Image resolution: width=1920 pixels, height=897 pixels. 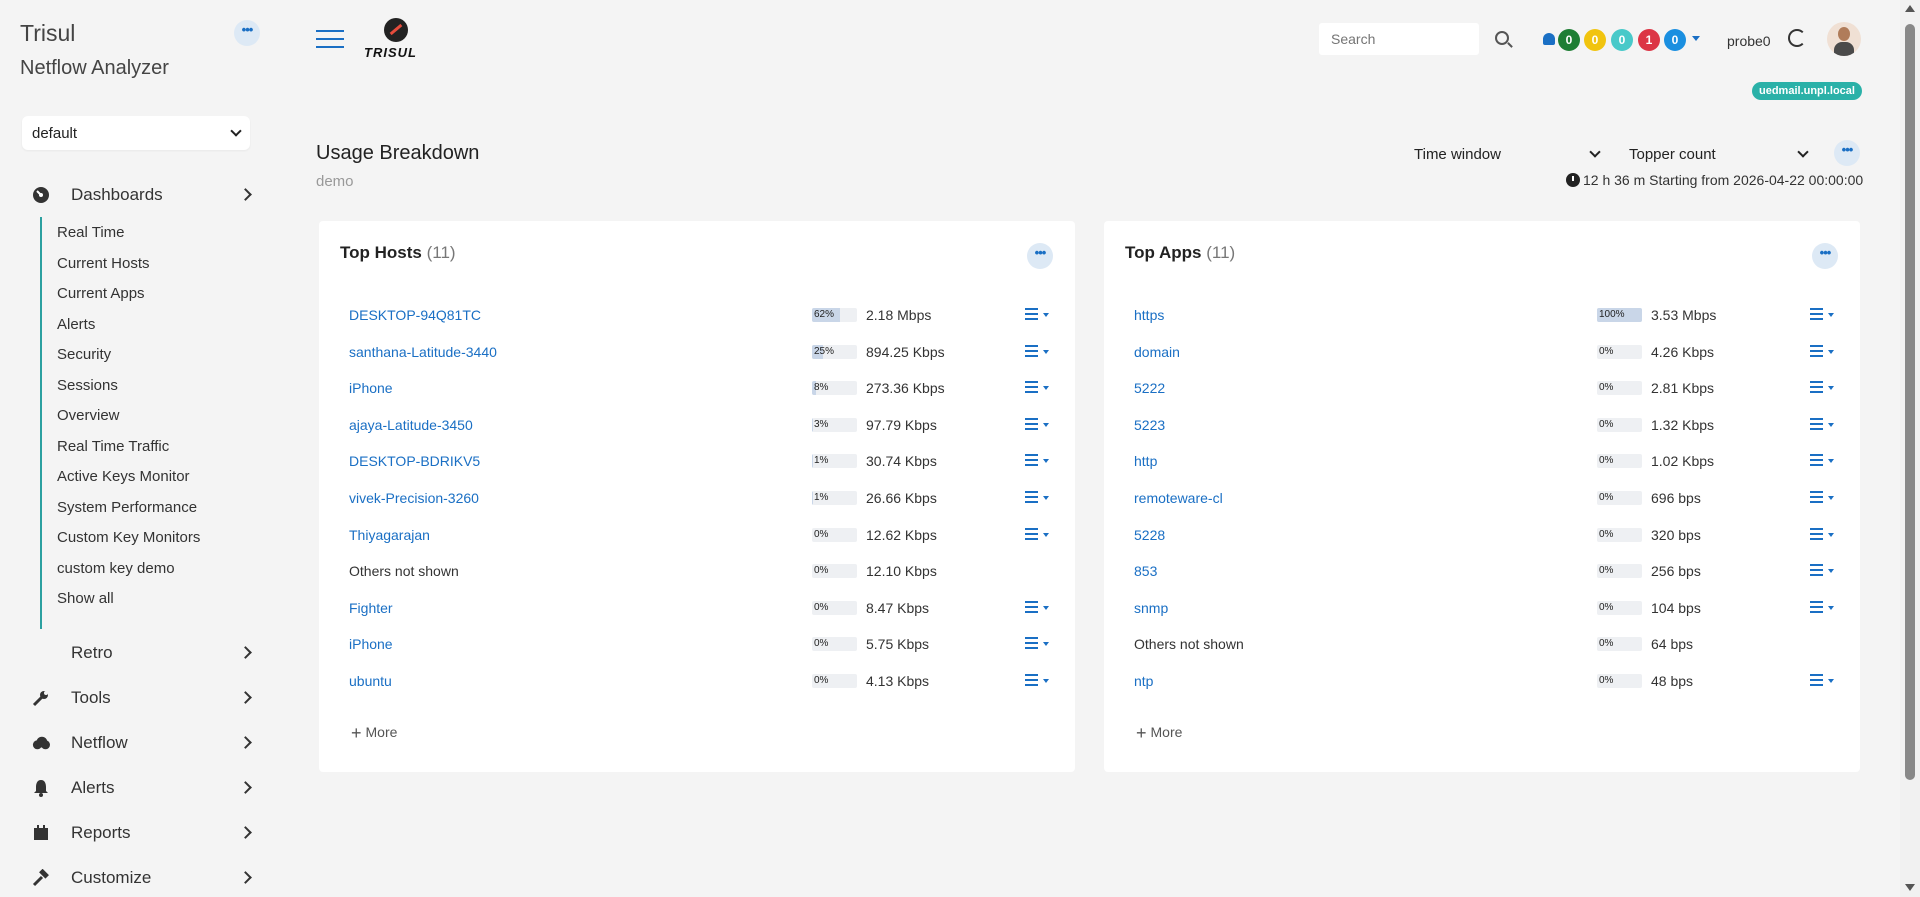 What do you see at coordinates (1910, 887) in the screenshot?
I see `scroll-down-icon` at bounding box center [1910, 887].